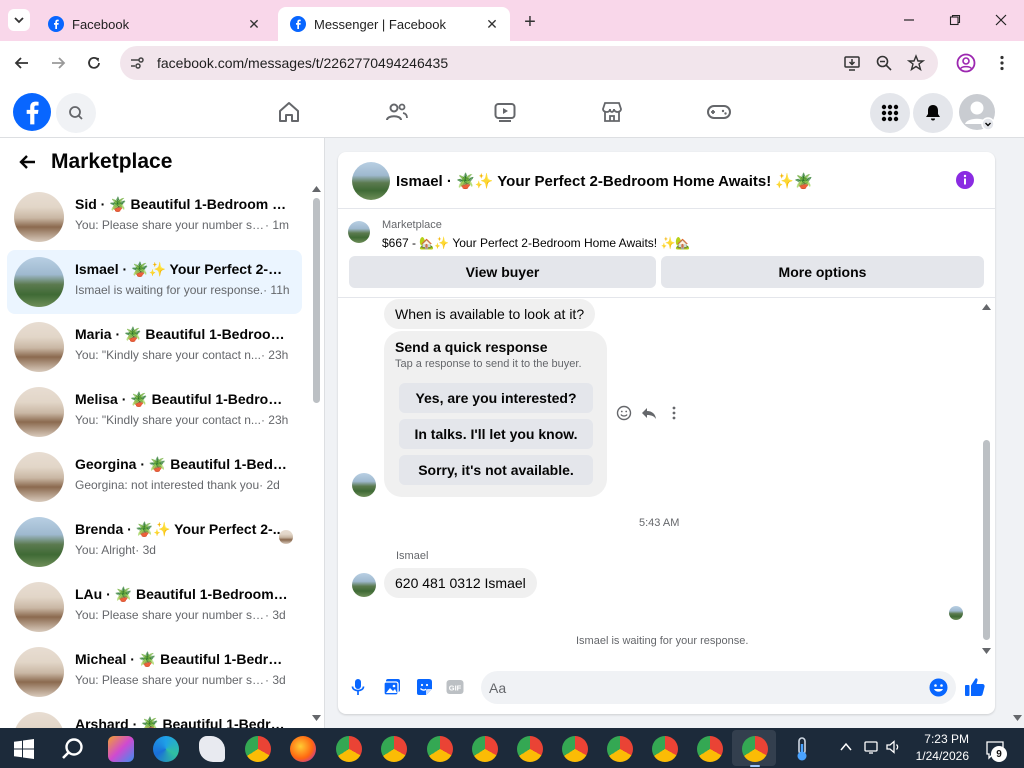  What do you see at coordinates (955, 20) in the screenshot?
I see `restore-button` at bounding box center [955, 20].